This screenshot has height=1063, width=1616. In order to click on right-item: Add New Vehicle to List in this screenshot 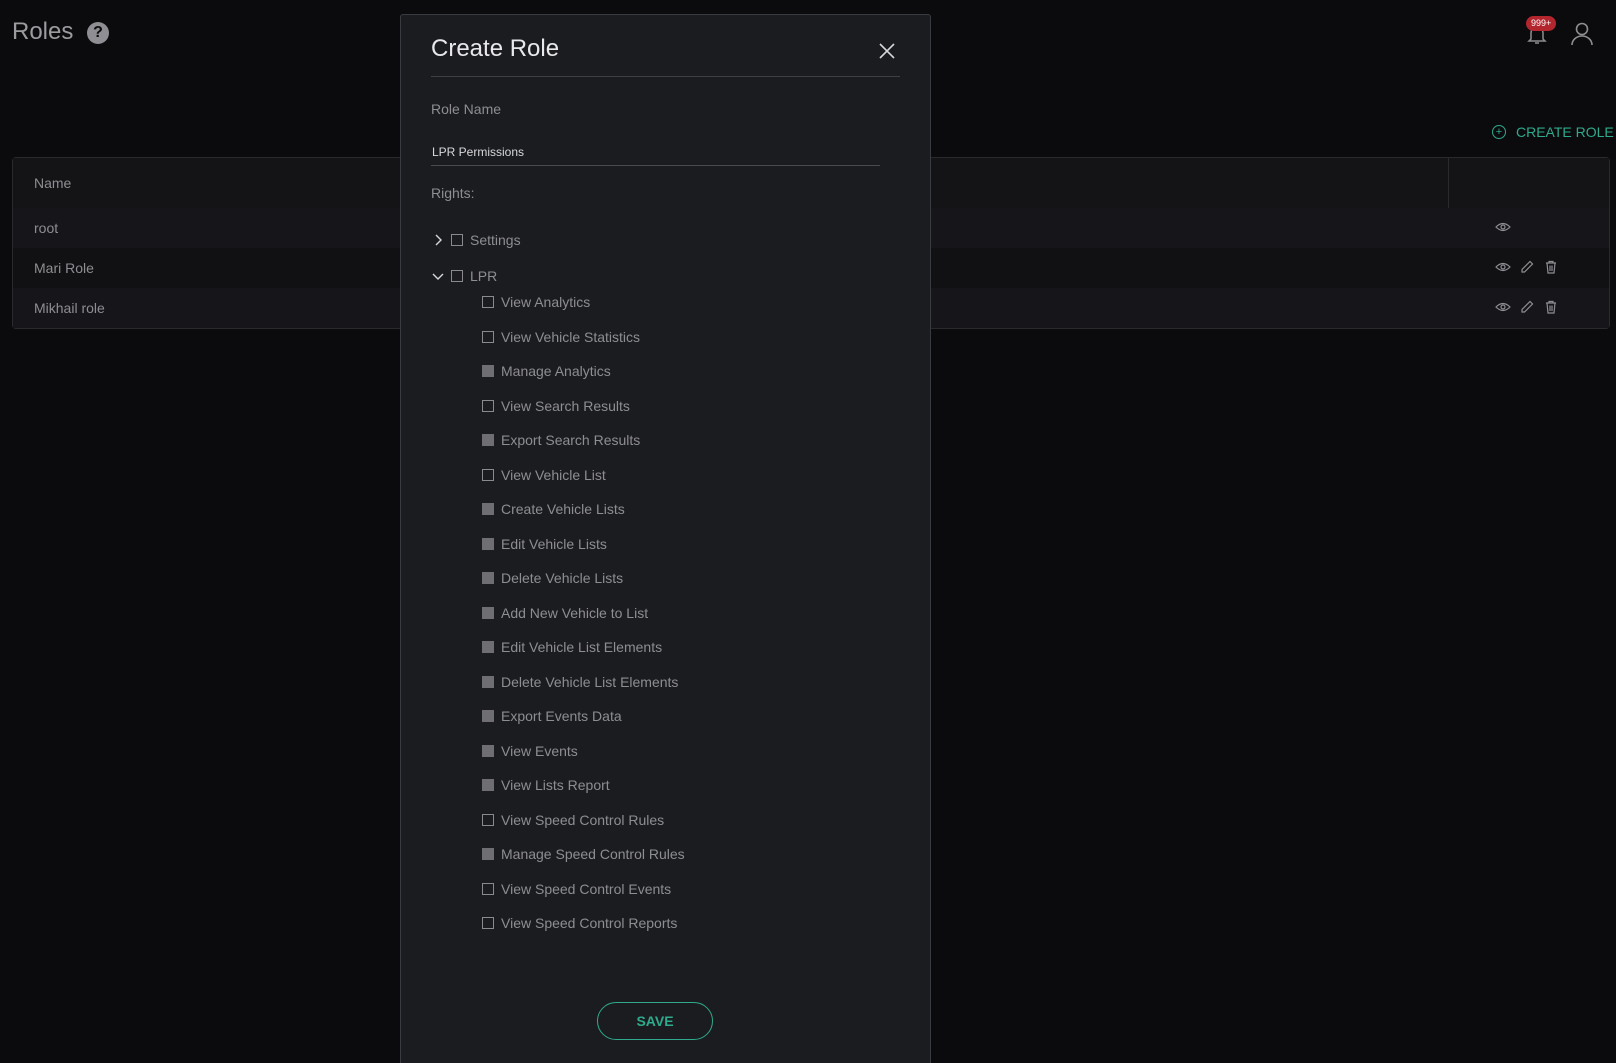, I will do `click(565, 613)`.